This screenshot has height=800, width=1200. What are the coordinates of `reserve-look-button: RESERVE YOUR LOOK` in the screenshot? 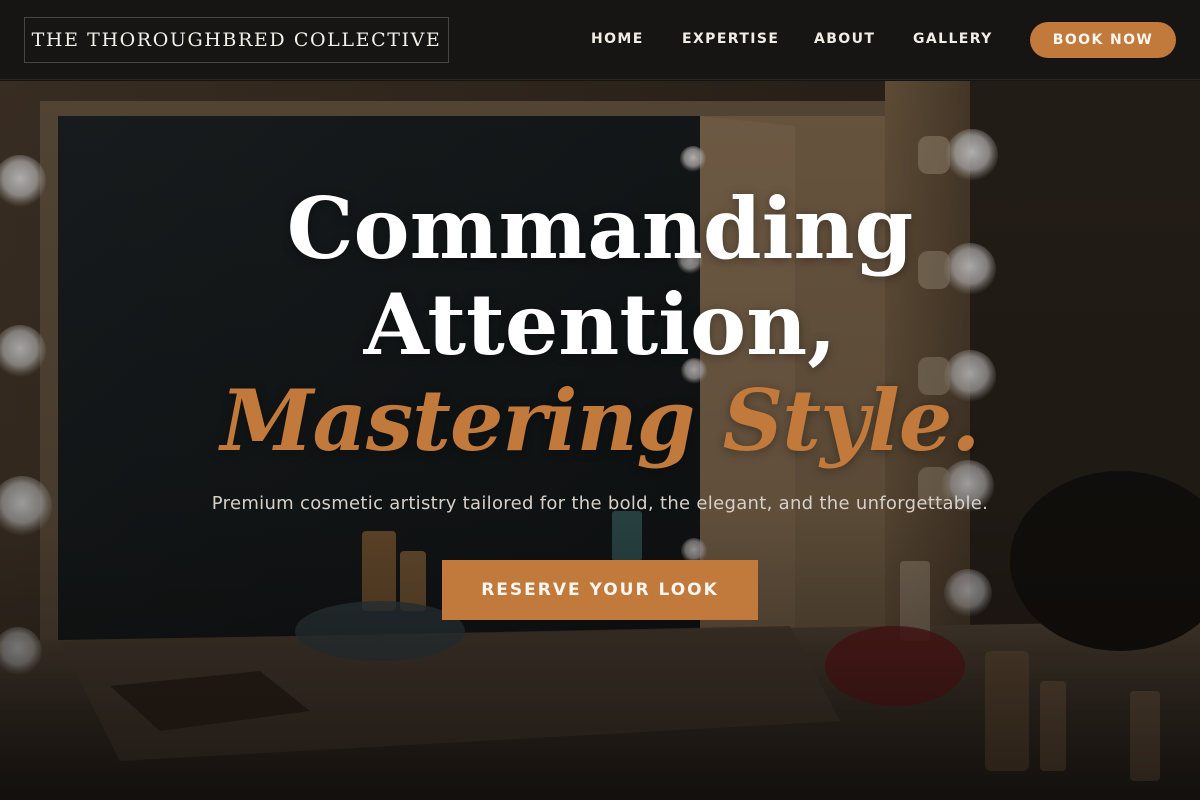 It's located at (600, 590).